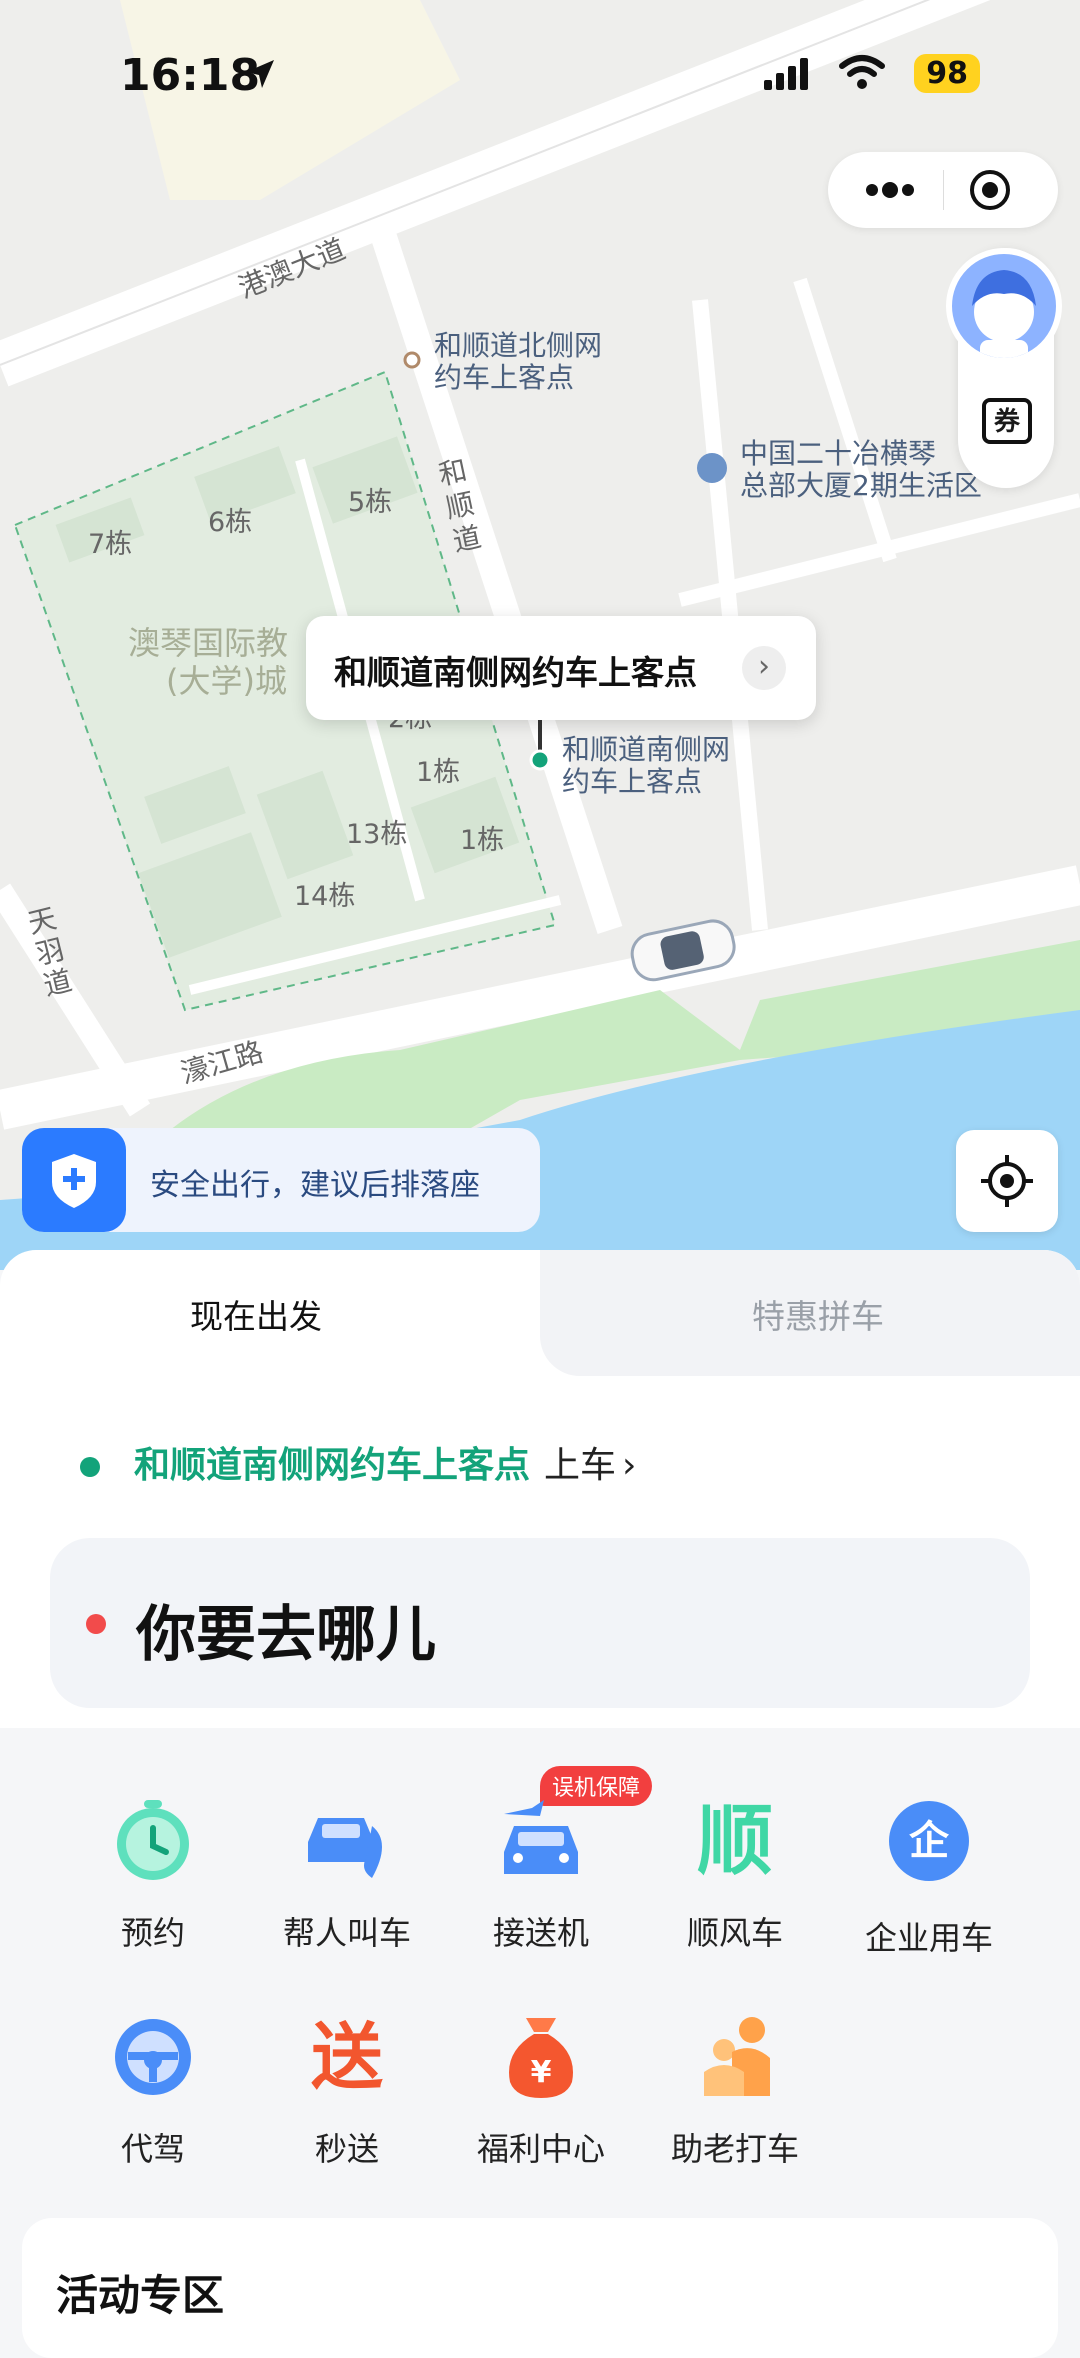  Describe the element at coordinates (646, 749) in the screenshot. I see `map-poi-line: 和顺道南侧网` at that location.